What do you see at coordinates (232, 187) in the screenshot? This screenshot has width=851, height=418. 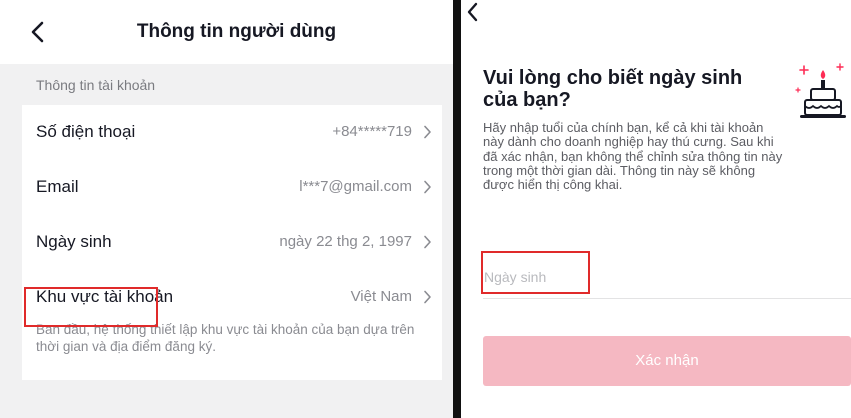 I see `email-row: Email l***7@gmail.com` at bounding box center [232, 187].